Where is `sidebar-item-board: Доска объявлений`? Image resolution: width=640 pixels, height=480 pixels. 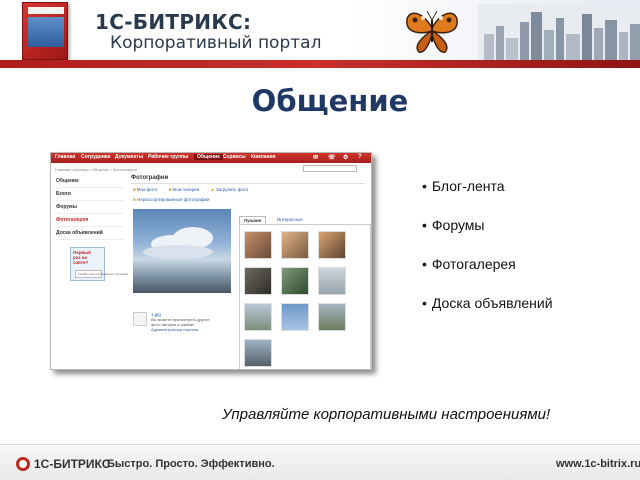 sidebar-item-board: Доска объявлений is located at coordinates (89, 233).